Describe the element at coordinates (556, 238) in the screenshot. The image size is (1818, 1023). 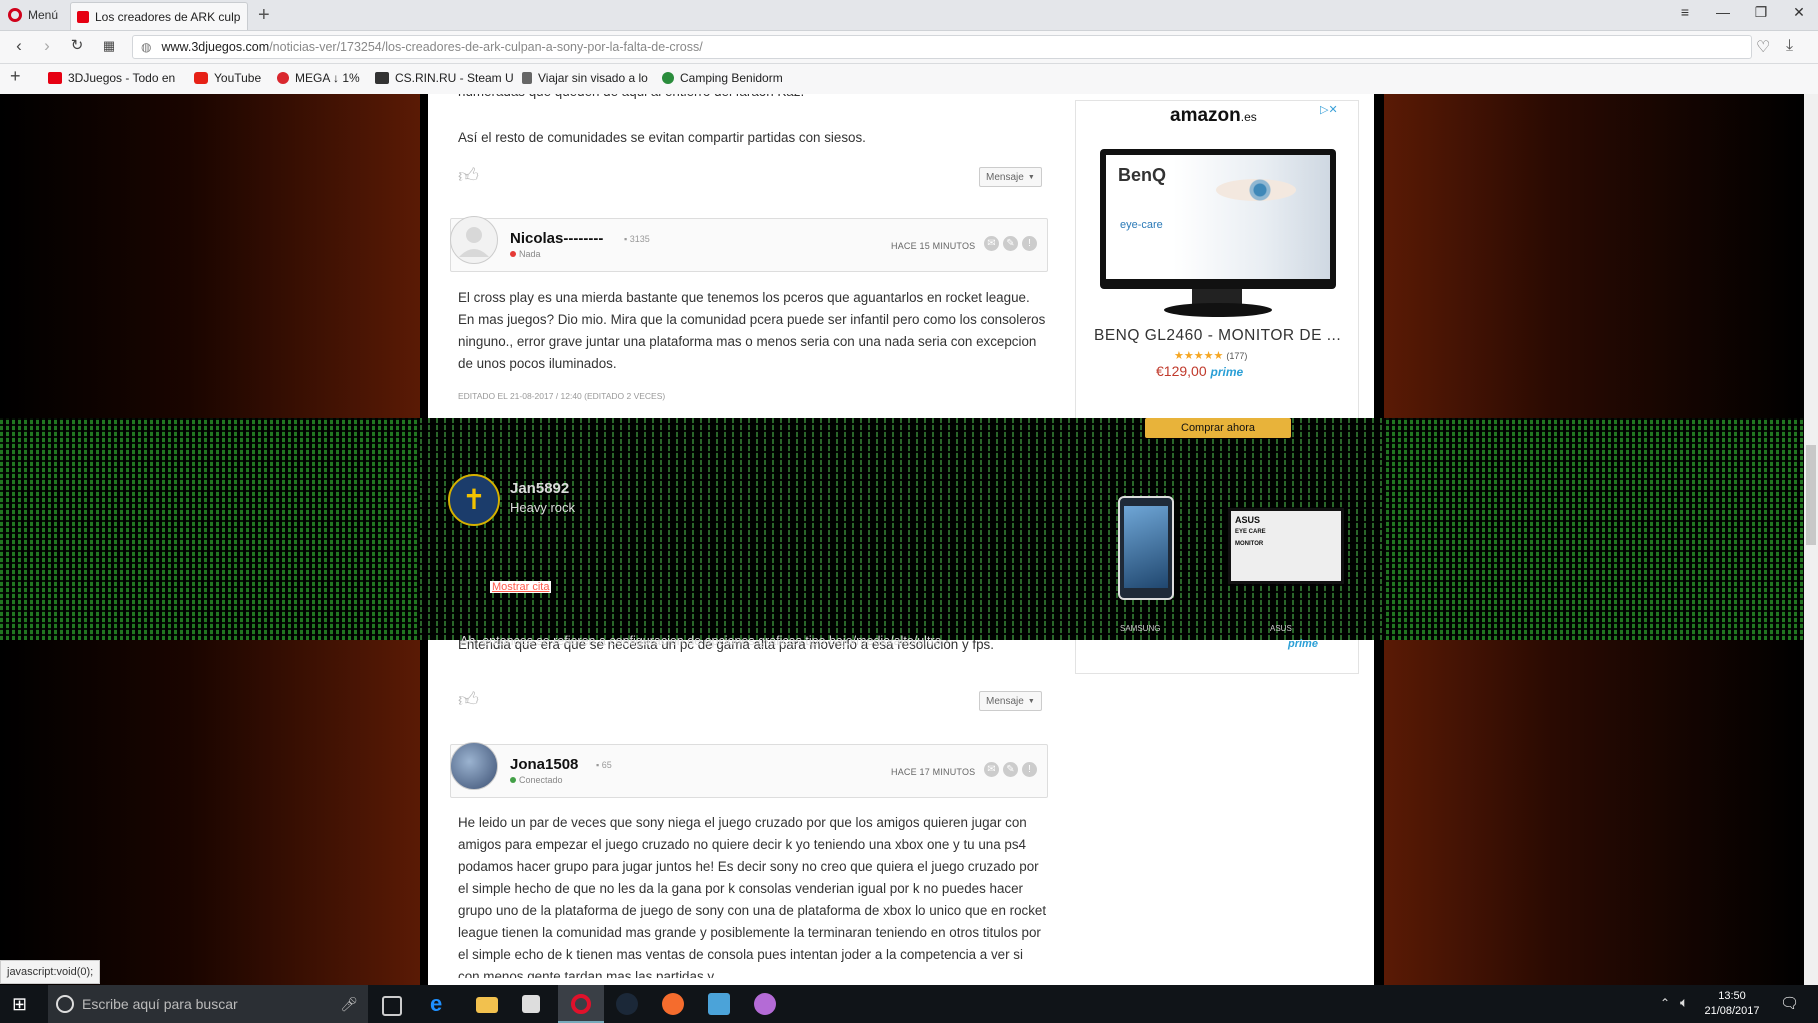
I see `post-username: Nicolas--------` at that location.